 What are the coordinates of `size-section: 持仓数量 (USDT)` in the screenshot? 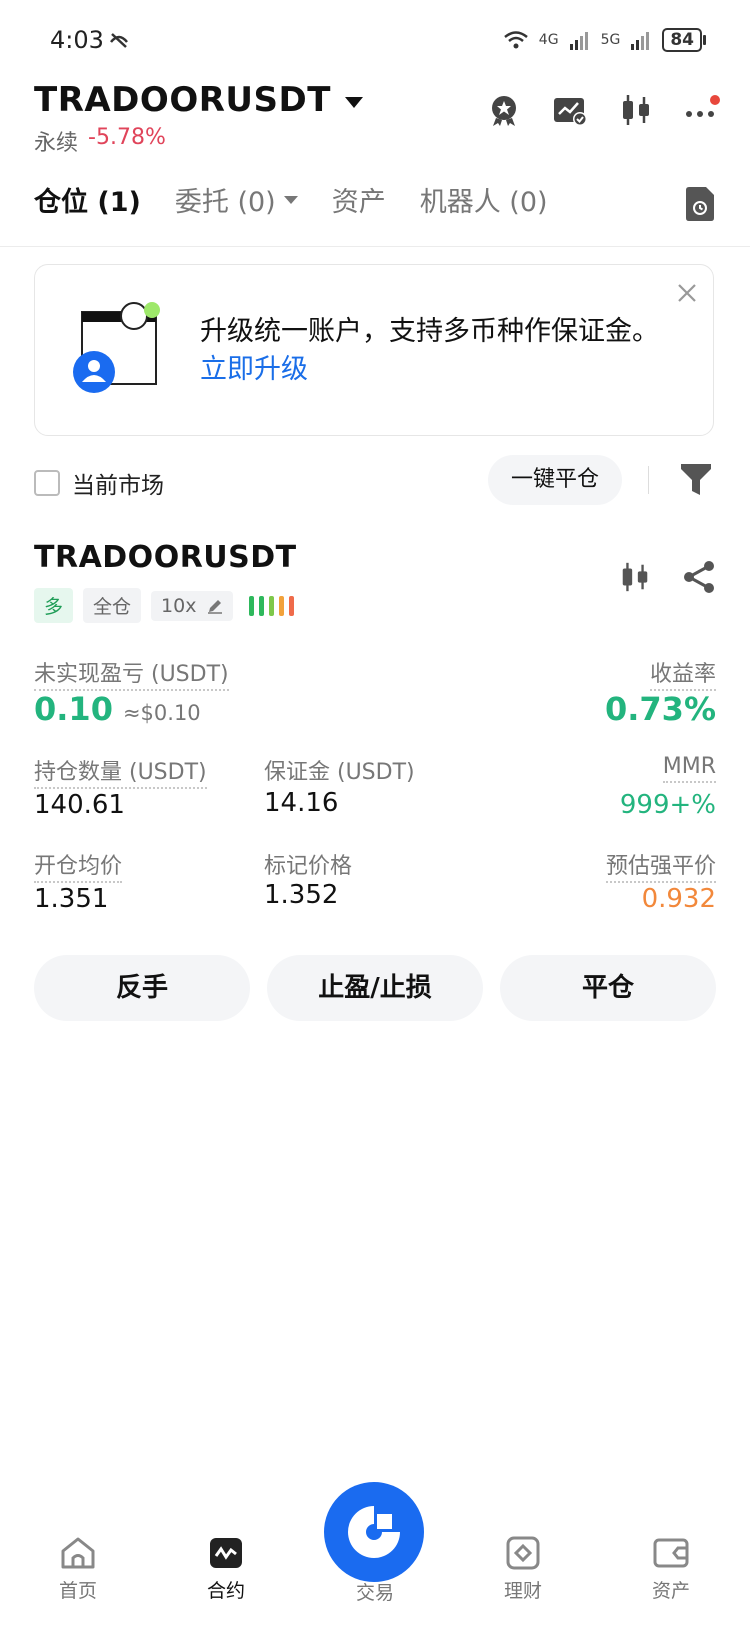 It's located at (120, 771).